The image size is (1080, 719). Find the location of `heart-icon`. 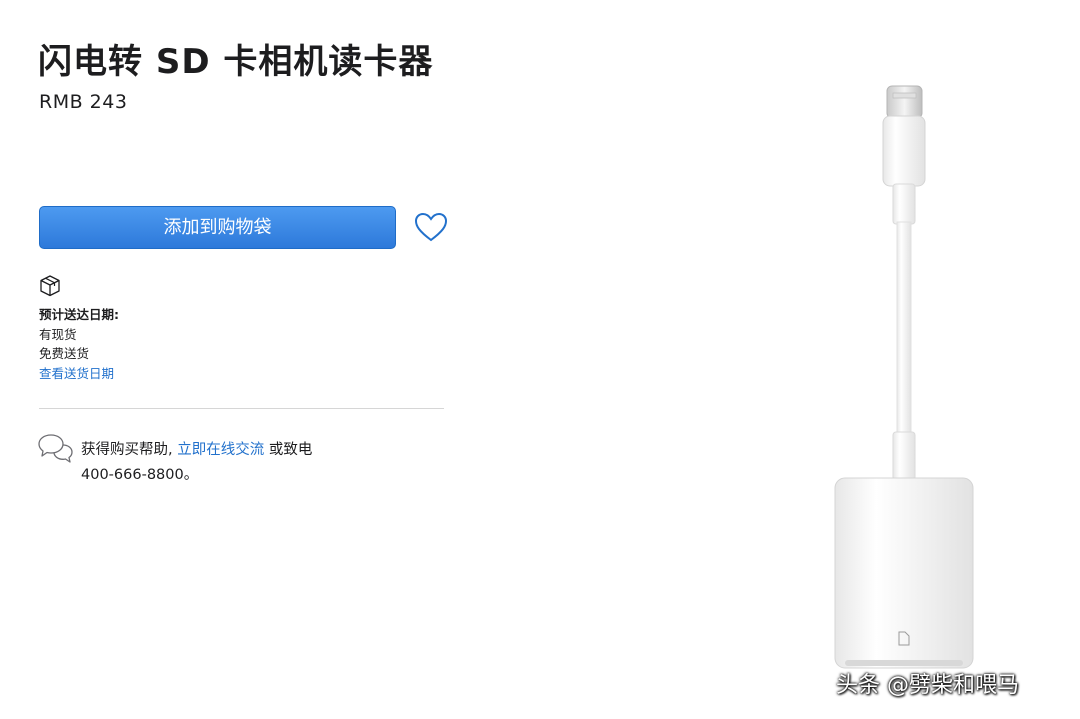

heart-icon is located at coordinates (431, 228).